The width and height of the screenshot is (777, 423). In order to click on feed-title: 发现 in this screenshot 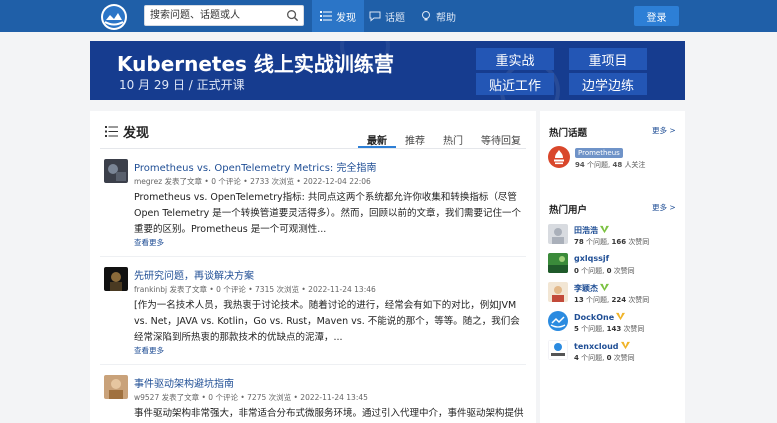, I will do `click(127, 131)`.